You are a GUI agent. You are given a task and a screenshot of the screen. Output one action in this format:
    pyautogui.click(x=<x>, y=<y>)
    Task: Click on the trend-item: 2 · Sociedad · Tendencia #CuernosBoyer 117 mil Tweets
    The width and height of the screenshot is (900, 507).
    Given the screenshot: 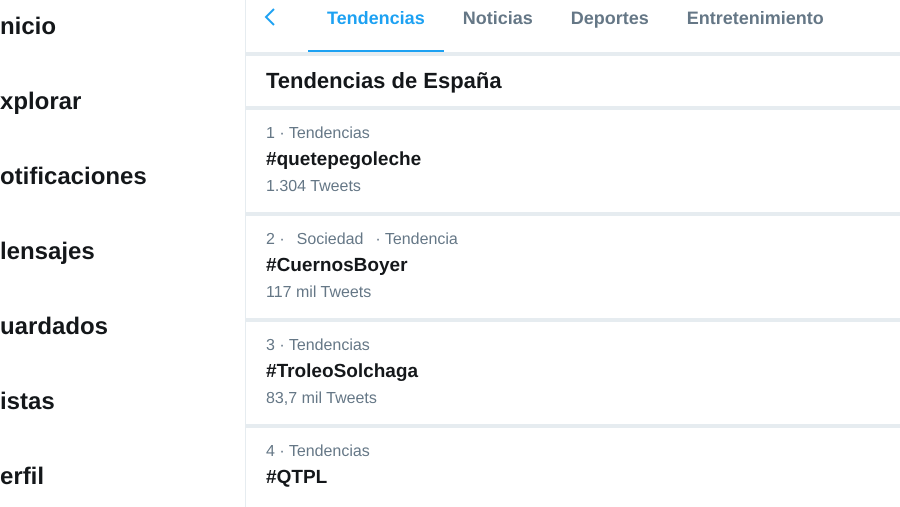 What is the action you would take?
    pyautogui.click(x=573, y=267)
    